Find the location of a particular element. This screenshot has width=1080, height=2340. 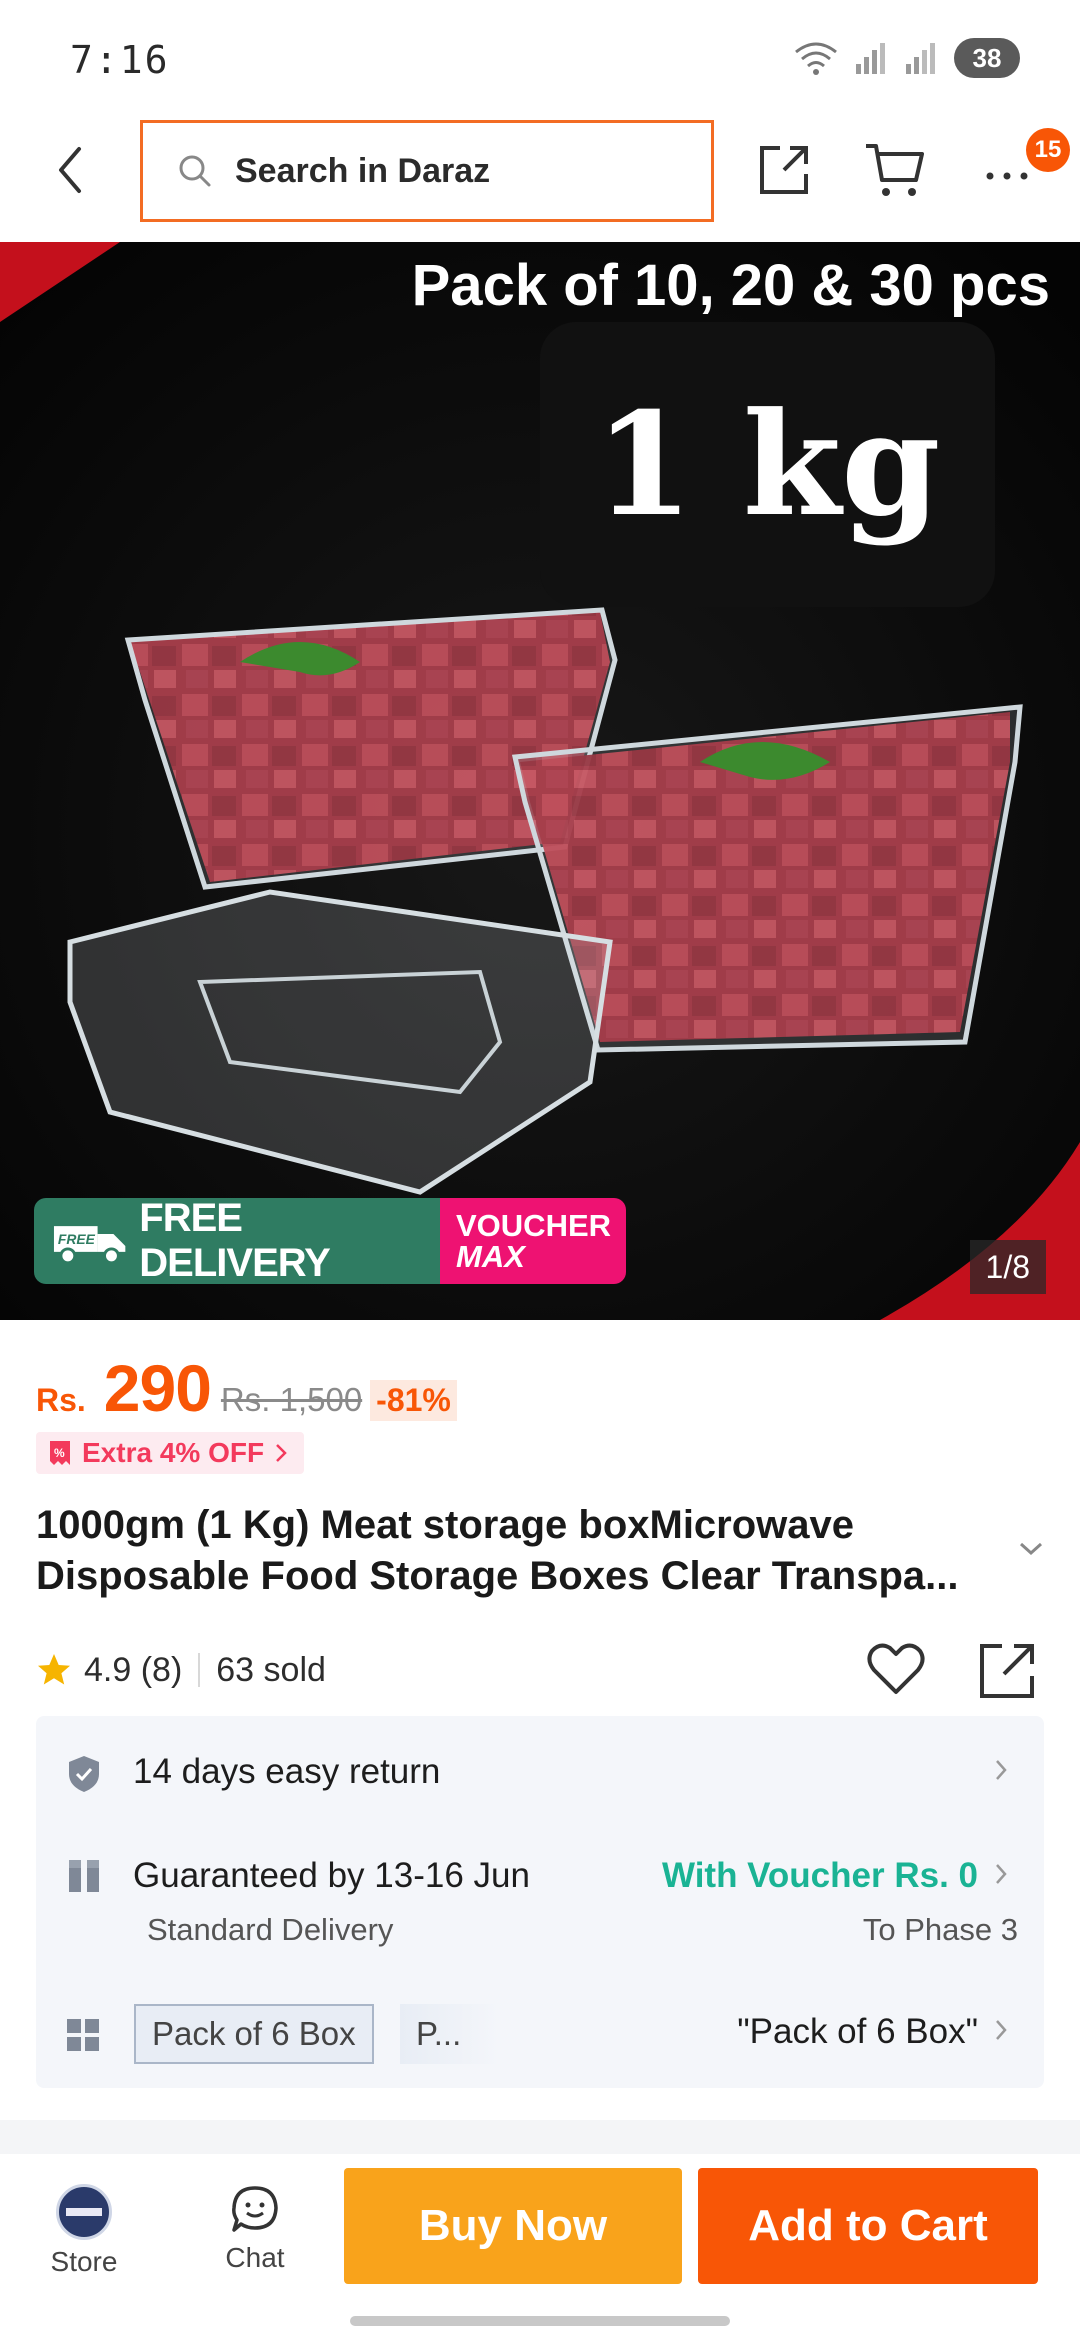

delivery-truck-icon: FREE is located at coordinates (89, 1245).